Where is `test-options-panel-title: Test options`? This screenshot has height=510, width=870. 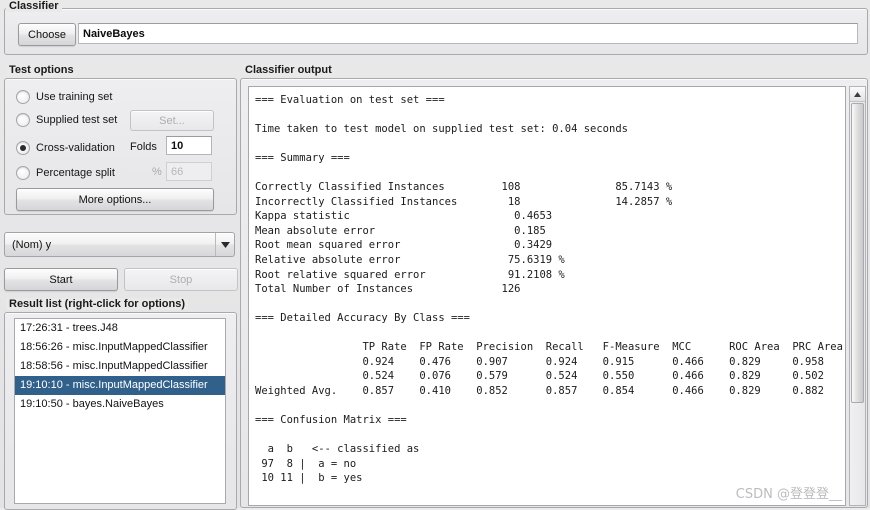 test-options-panel-title: Test options is located at coordinates (41, 70).